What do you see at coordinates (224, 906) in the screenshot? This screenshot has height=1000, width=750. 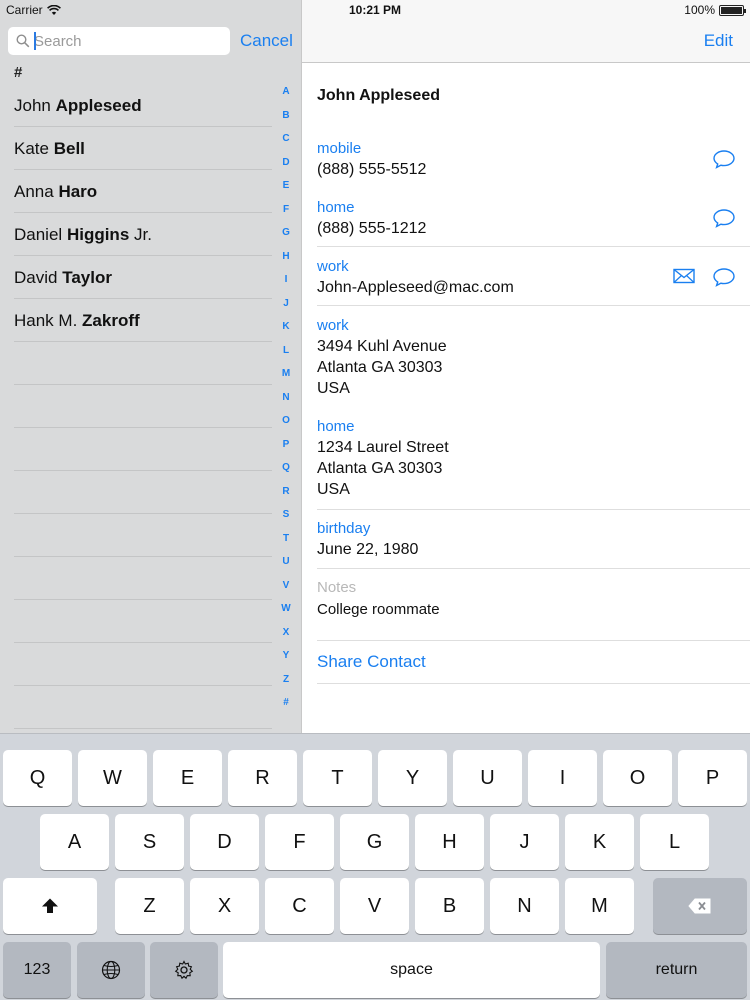 I see `key-x: X` at bounding box center [224, 906].